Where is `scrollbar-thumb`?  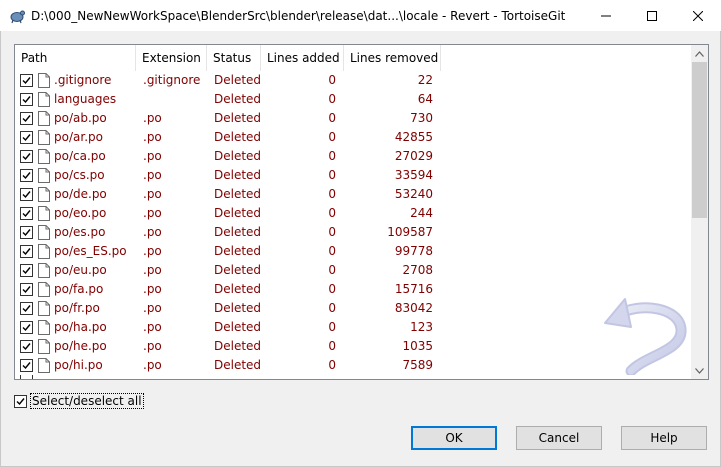 scrollbar-thumb is located at coordinates (699, 140).